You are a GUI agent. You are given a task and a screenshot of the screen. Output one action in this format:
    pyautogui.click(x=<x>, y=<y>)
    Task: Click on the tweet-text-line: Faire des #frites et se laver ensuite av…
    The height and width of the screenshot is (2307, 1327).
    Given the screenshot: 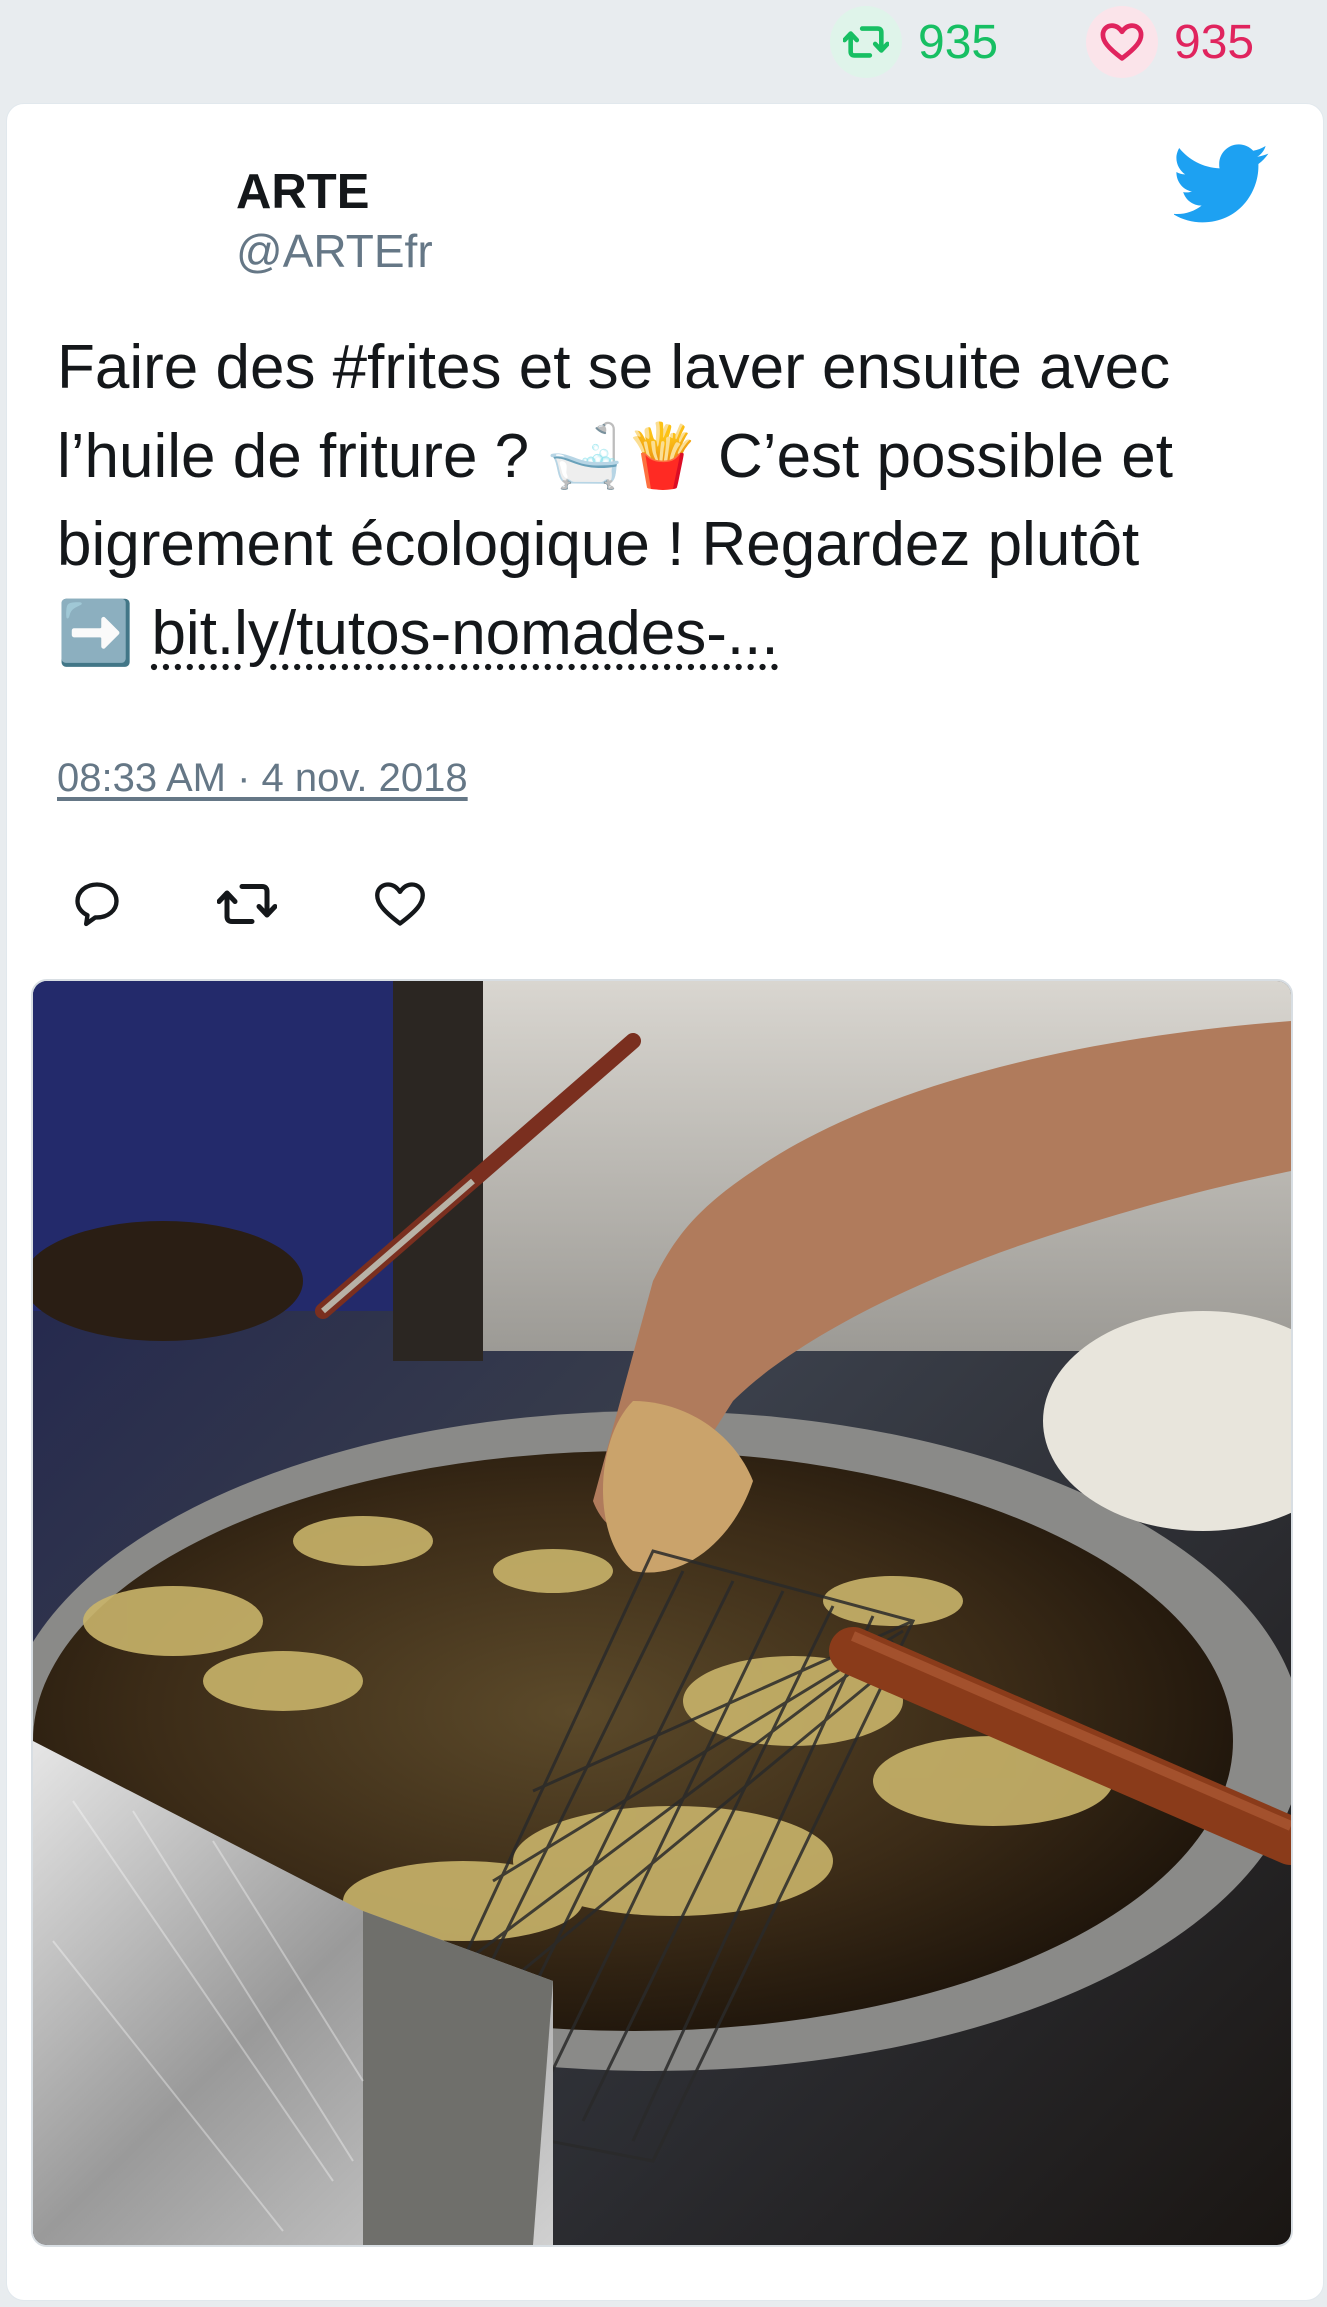 What is the action you would take?
    pyautogui.click(x=614, y=367)
    